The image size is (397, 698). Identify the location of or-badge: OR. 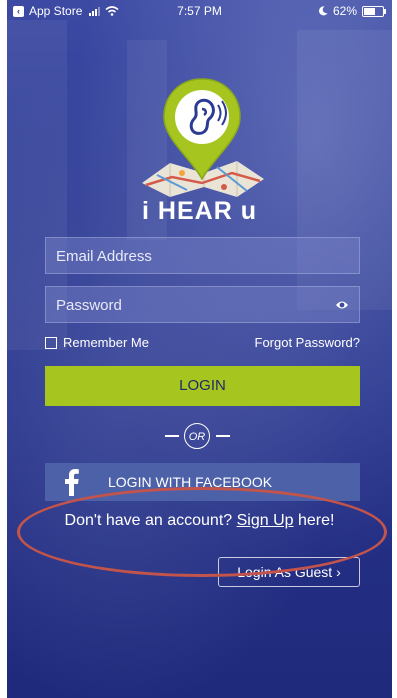
(197, 436).